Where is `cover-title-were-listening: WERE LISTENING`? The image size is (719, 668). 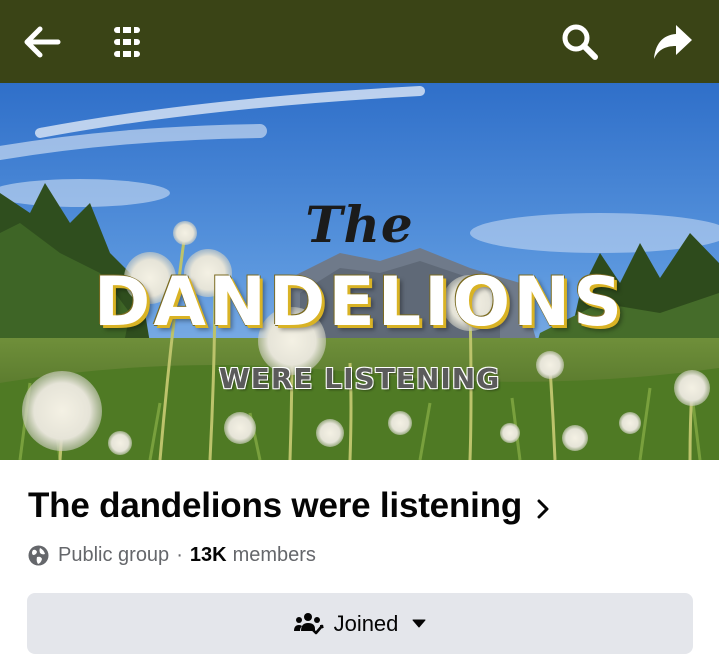 cover-title-were-listening: WERE LISTENING is located at coordinates (359, 378).